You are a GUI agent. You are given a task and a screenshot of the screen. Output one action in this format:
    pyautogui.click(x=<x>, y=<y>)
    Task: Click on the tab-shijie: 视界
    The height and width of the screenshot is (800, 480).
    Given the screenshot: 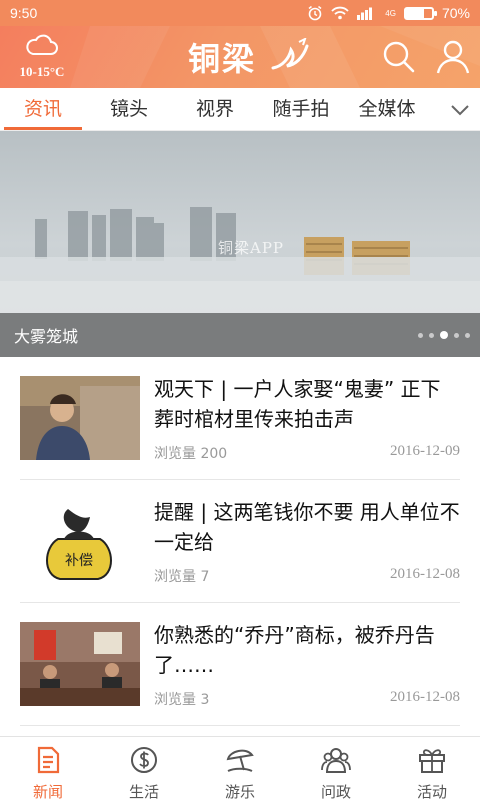 What is the action you would take?
    pyautogui.click(x=215, y=109)
    